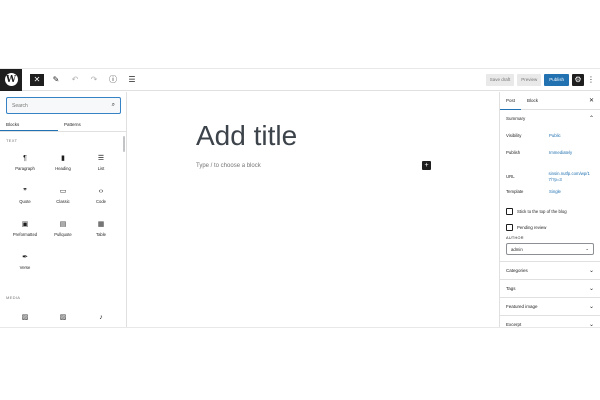  I want to click on summary-row-template: Template Single, so click(550, 196).